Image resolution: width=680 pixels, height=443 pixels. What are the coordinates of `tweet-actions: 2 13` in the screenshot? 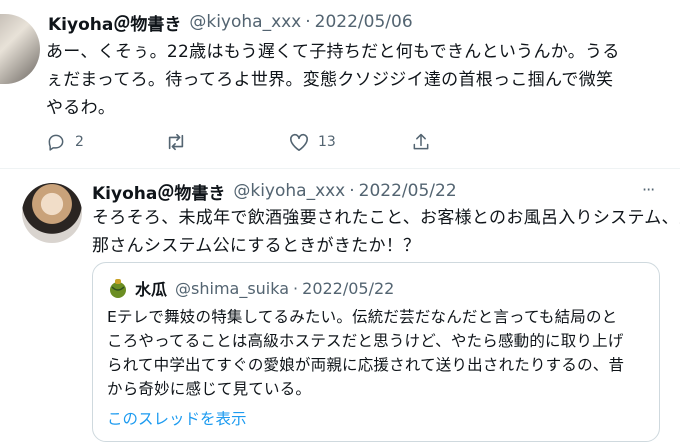 It's located at (246, 144).